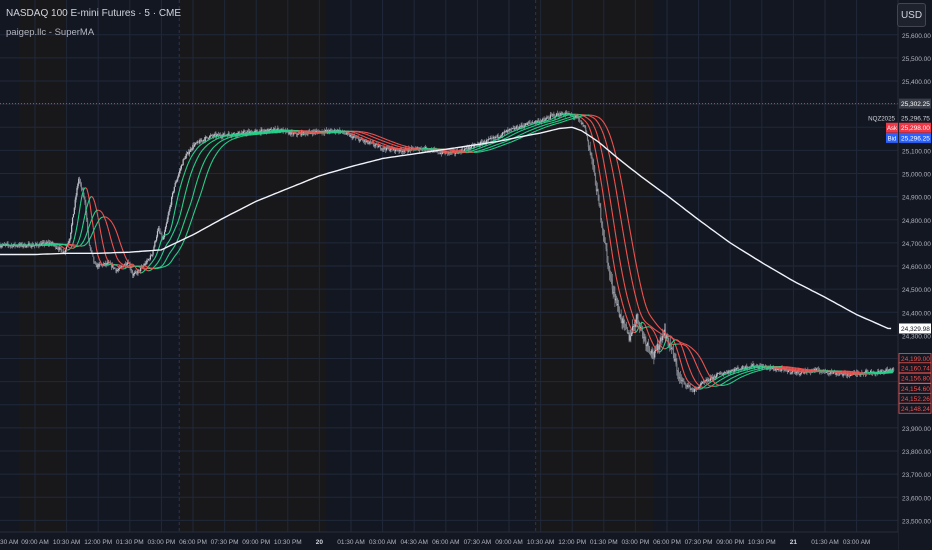 The image size is (932, 550). Describe the element at coordinates (915, 119) in the screenshot. I see `last-price-text: 25,296.75` at that location.